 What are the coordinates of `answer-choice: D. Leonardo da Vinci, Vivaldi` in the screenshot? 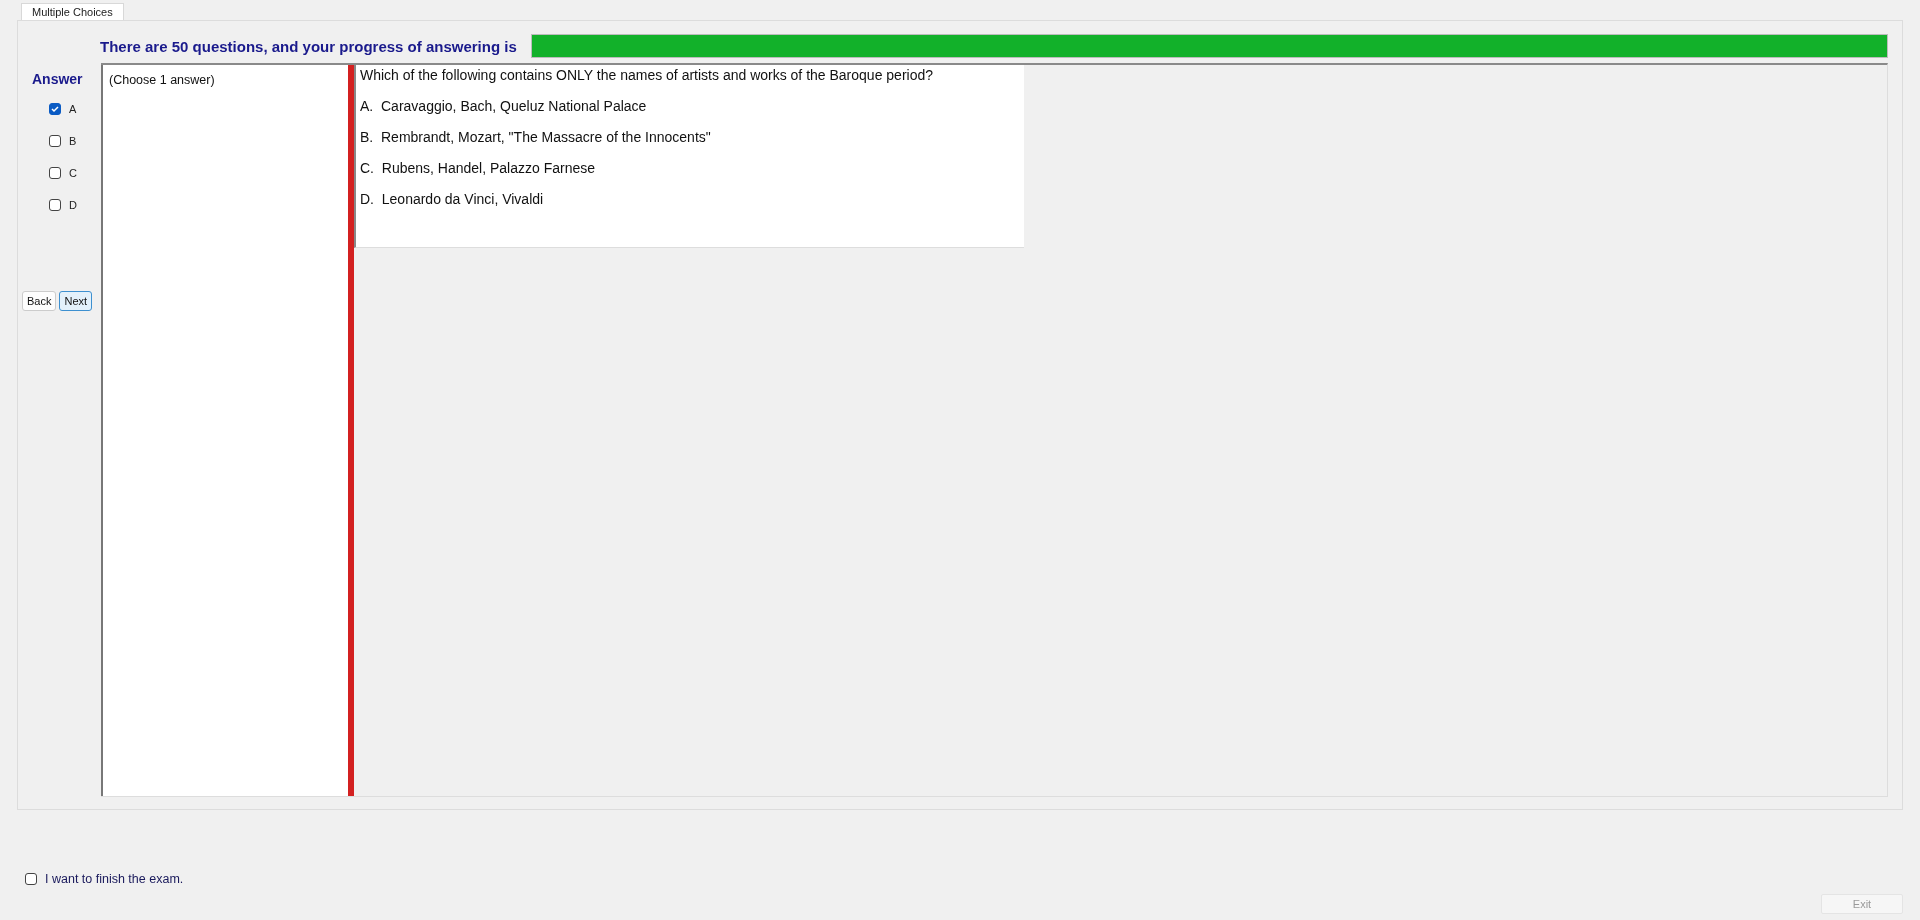 It's located at (452, 199).